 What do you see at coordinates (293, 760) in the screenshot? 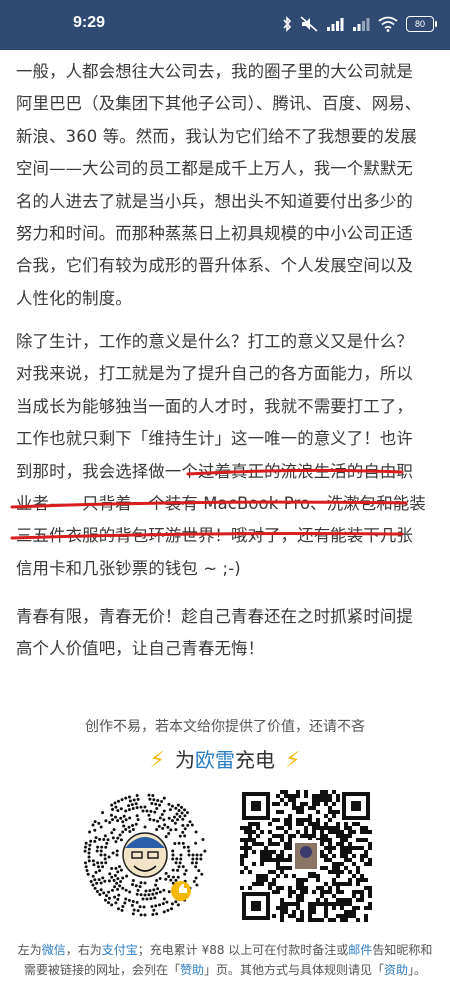
I see `lightning-icon: ⚡` at bounding box center [293, 760].